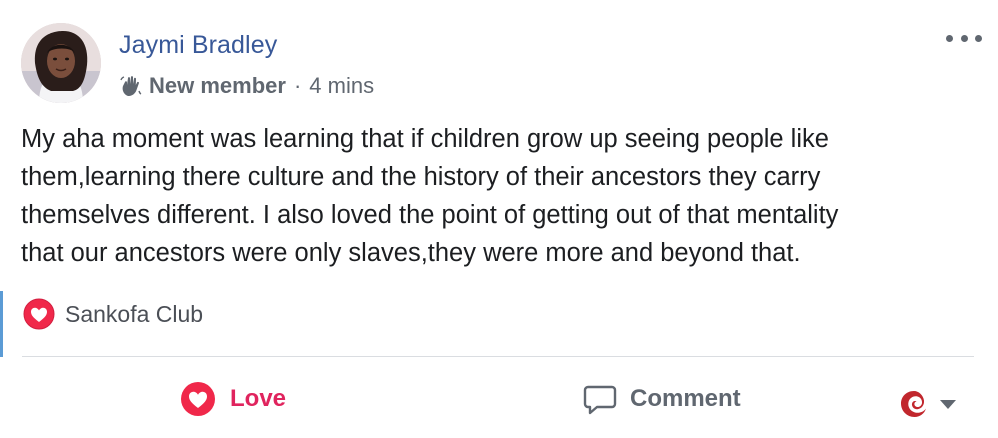  What do you see at coordinates (341, 86) in the screenshot?
I see `post-timestamp: 4 mins` at bounding box center [341, 86].